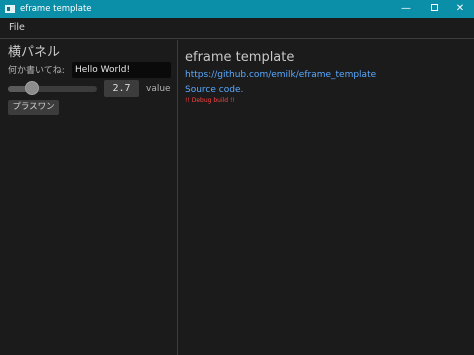 The height and width of the screenshot is (355, 474). Describe the element at coordinates (240, 57) in the screenshot. I see `central-heading: eframe template` at that location.